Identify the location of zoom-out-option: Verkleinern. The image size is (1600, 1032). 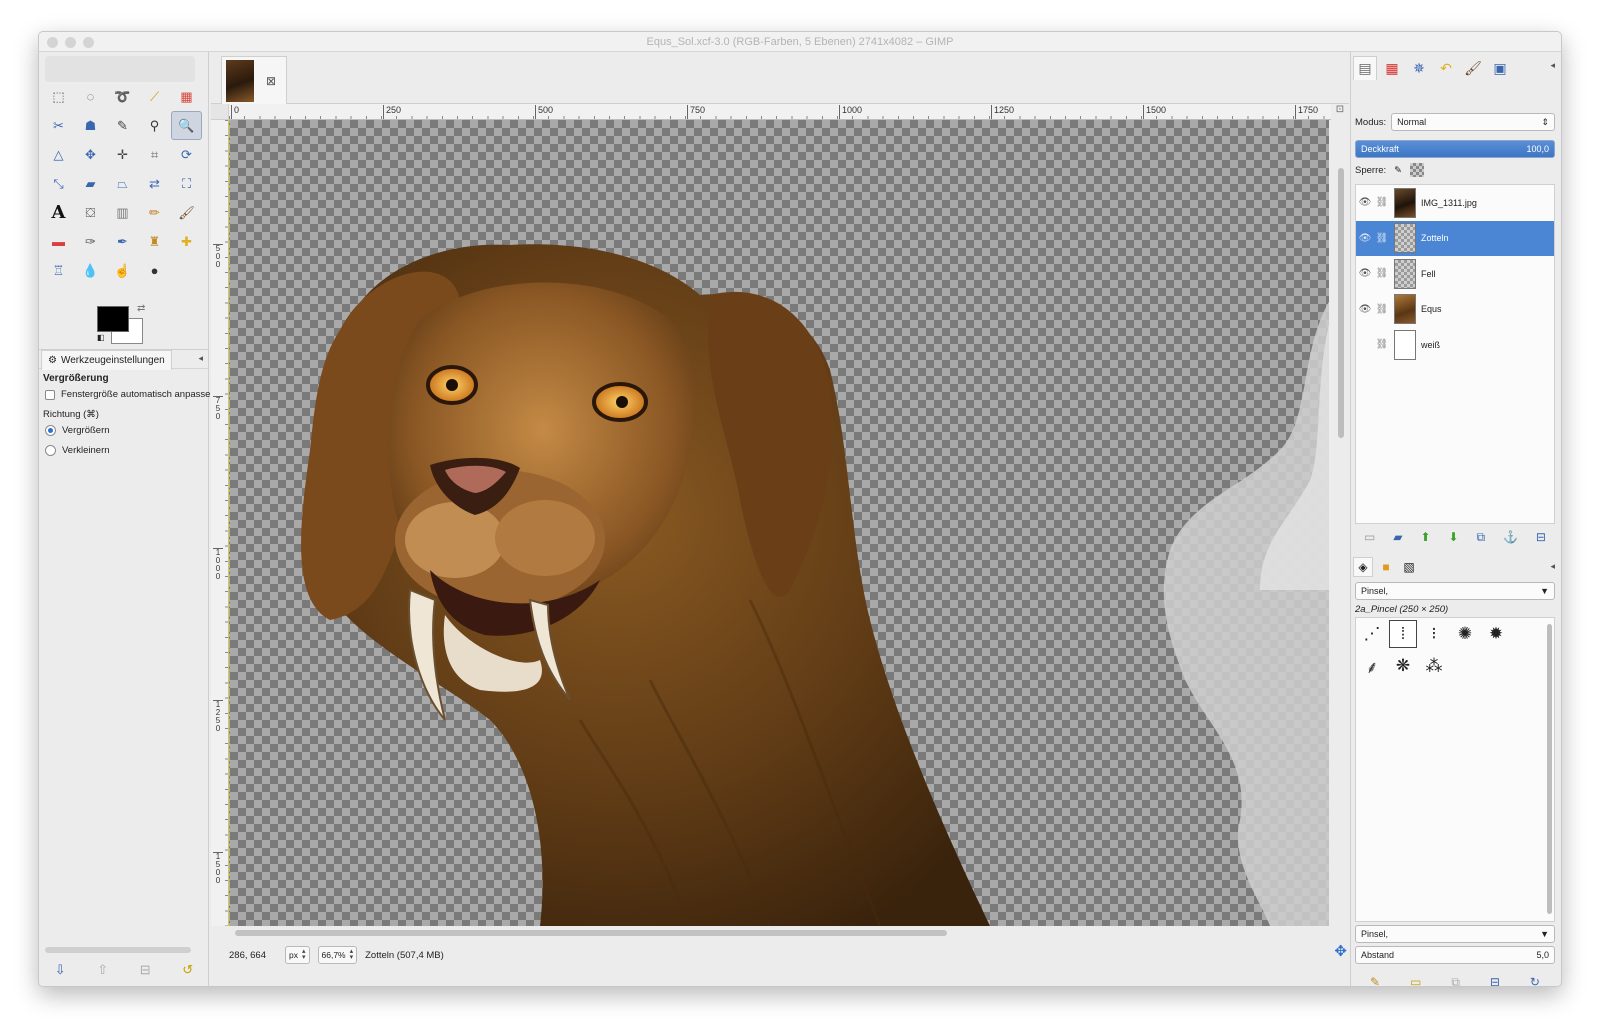
(77, 450).